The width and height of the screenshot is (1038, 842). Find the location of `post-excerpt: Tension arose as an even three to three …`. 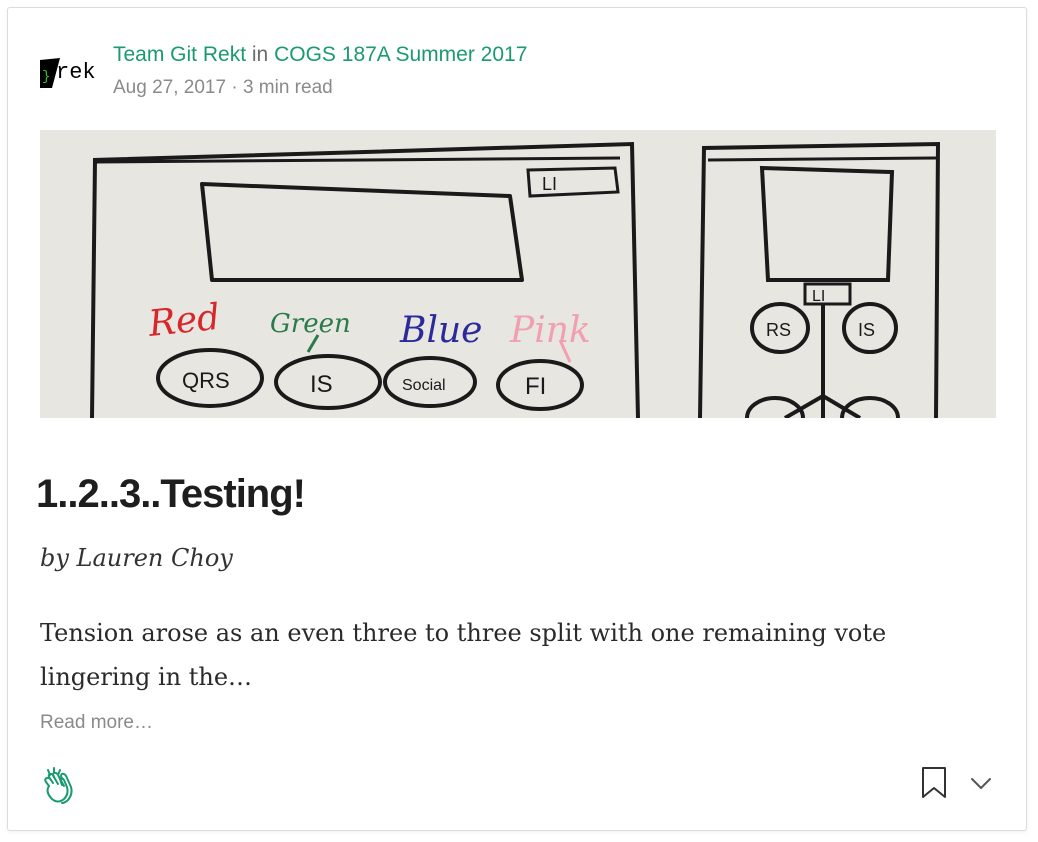

post-excerpt: Tension arose as an even three to three … is located at coordinates (463, 655).